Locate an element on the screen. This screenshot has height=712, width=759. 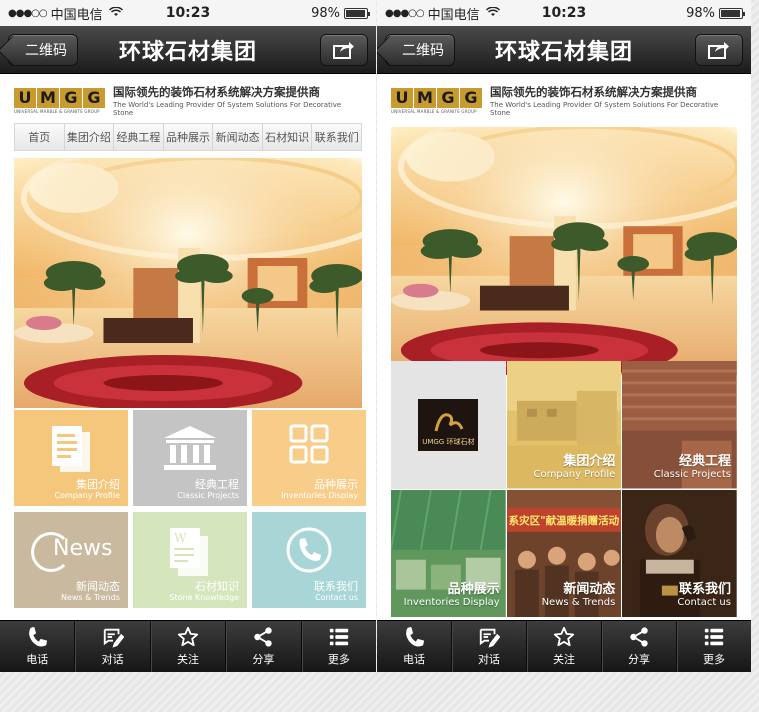
menu-item-company: 集团介绍 is located at coordinates (90, 137).